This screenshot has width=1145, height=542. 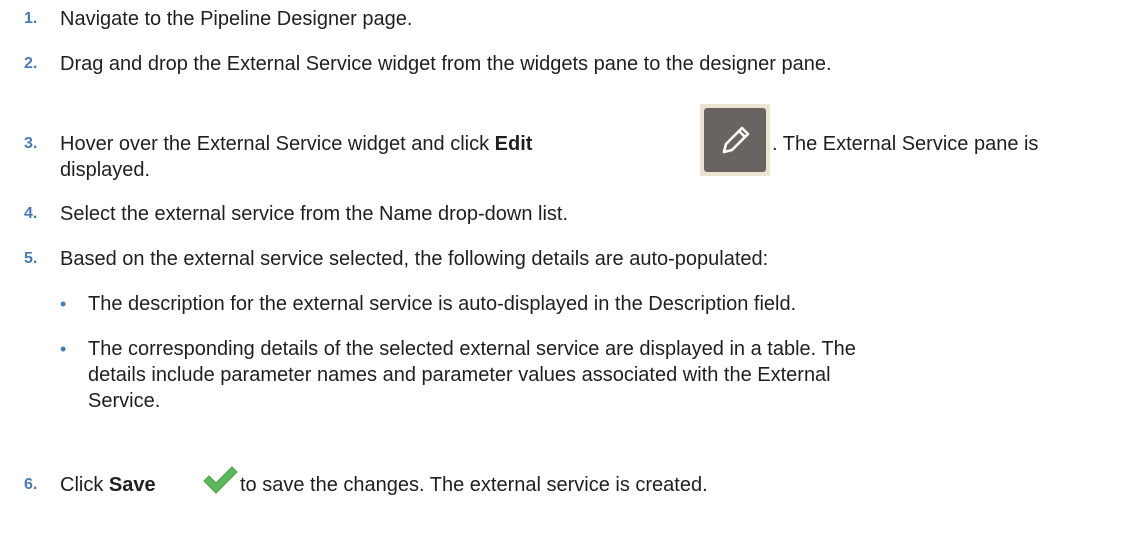 What do you see at coordinates (597, 170) in the screenshot?
I see `step-3-wrap: displayed.` at bounding box center [597, 170].